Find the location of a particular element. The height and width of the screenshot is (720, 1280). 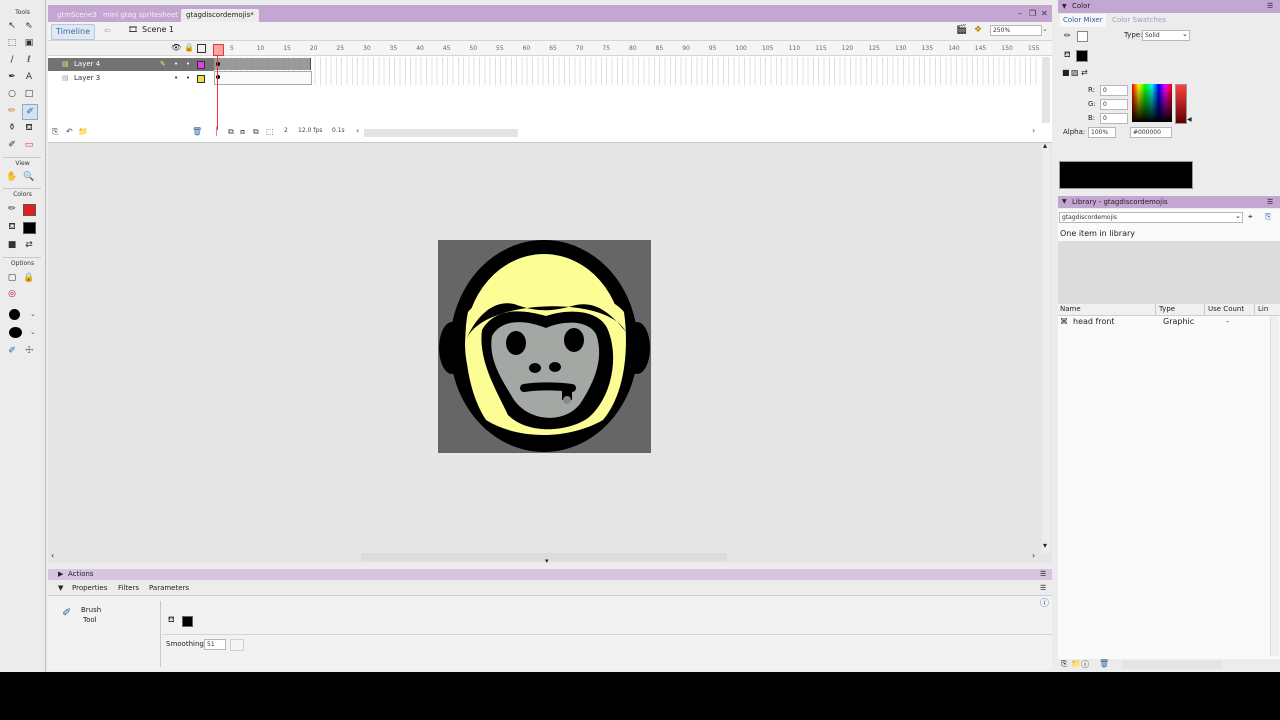

eyedropper-tool-icon: ✐ is located at coordinates (12, 145).